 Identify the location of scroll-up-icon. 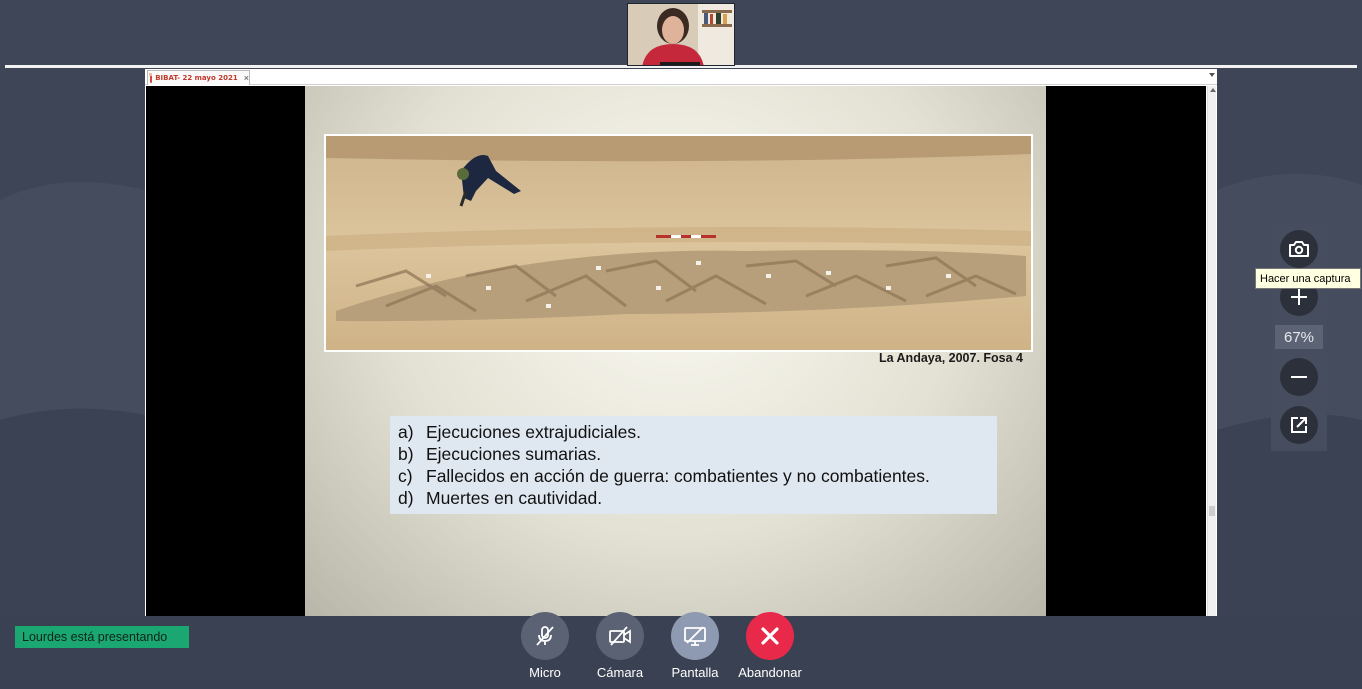
(1213, 90).